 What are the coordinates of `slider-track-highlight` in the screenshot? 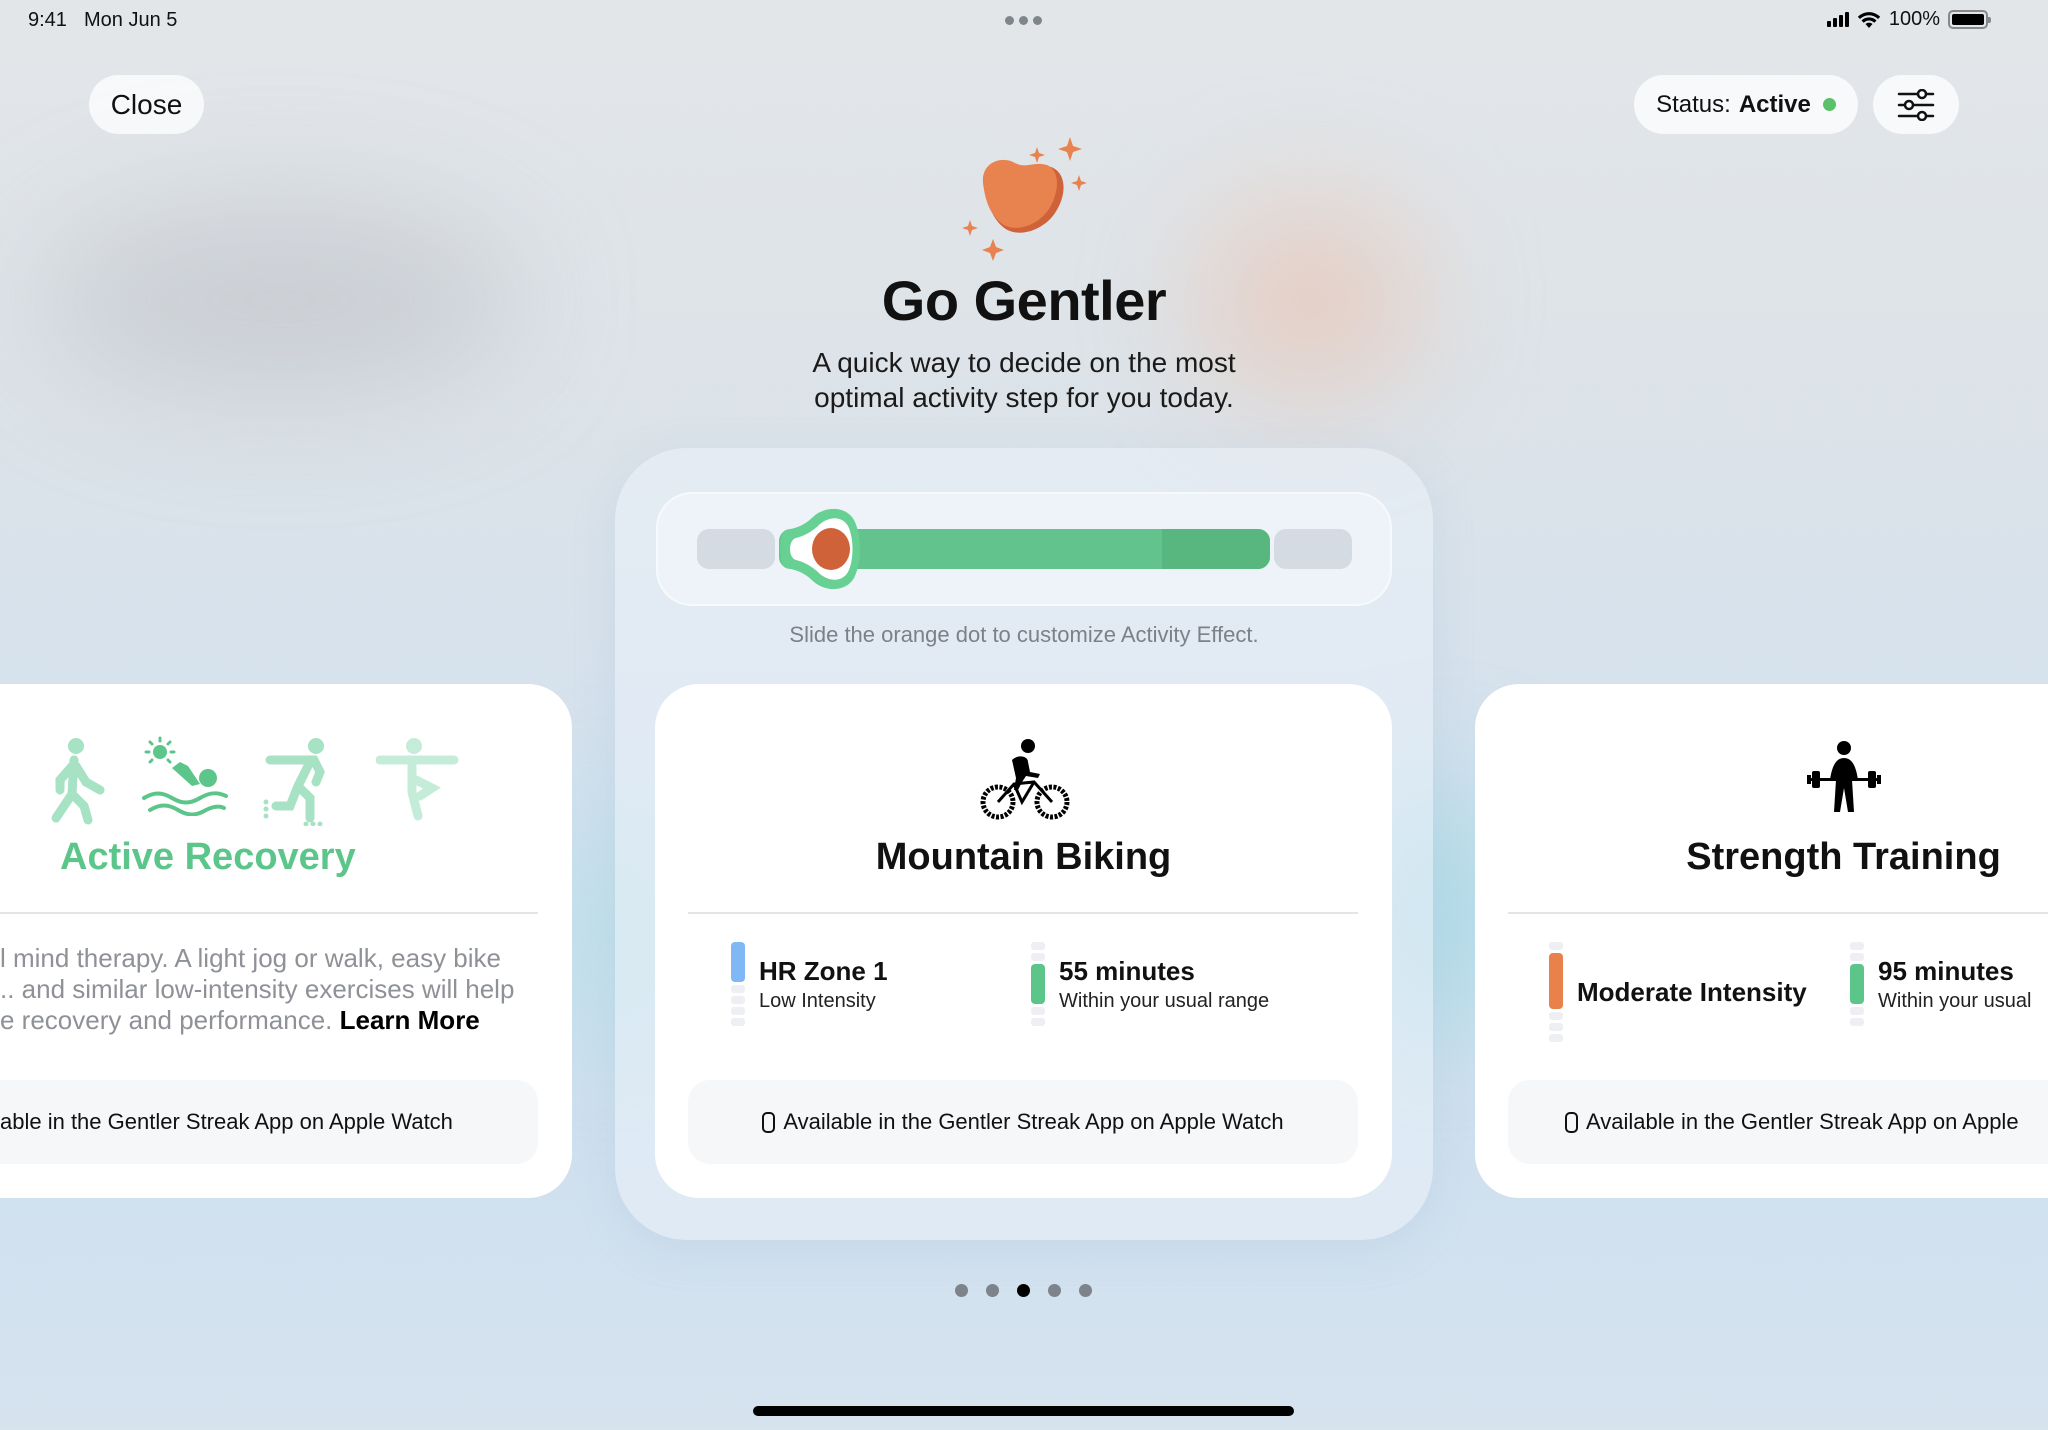 It's located at (1215, 549).